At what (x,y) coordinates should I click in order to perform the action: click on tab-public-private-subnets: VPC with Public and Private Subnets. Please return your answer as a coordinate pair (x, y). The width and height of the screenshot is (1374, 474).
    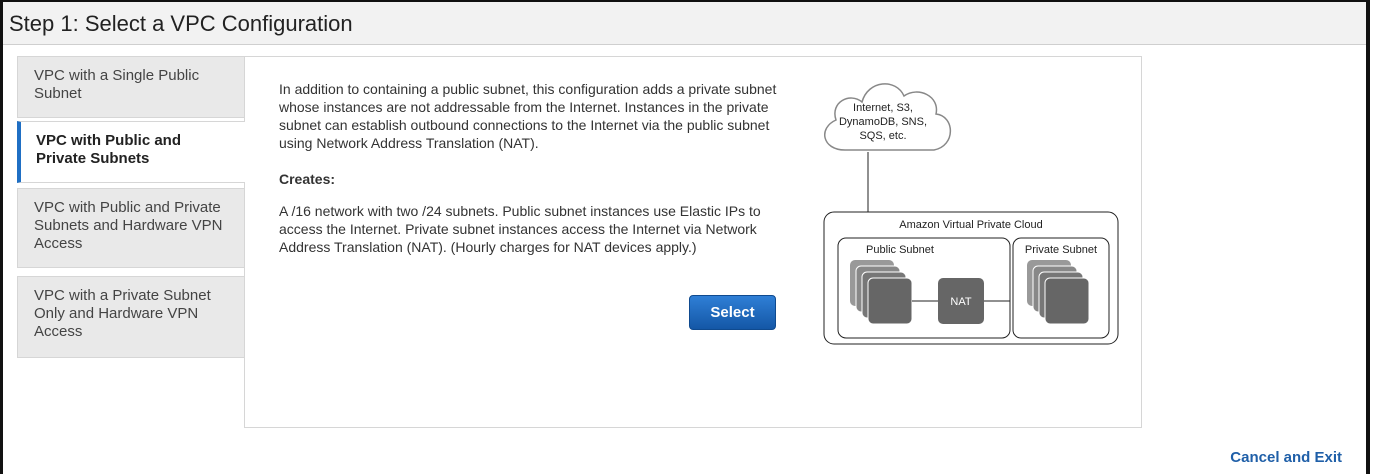
    Looking at the image, I should click on (131, 152).